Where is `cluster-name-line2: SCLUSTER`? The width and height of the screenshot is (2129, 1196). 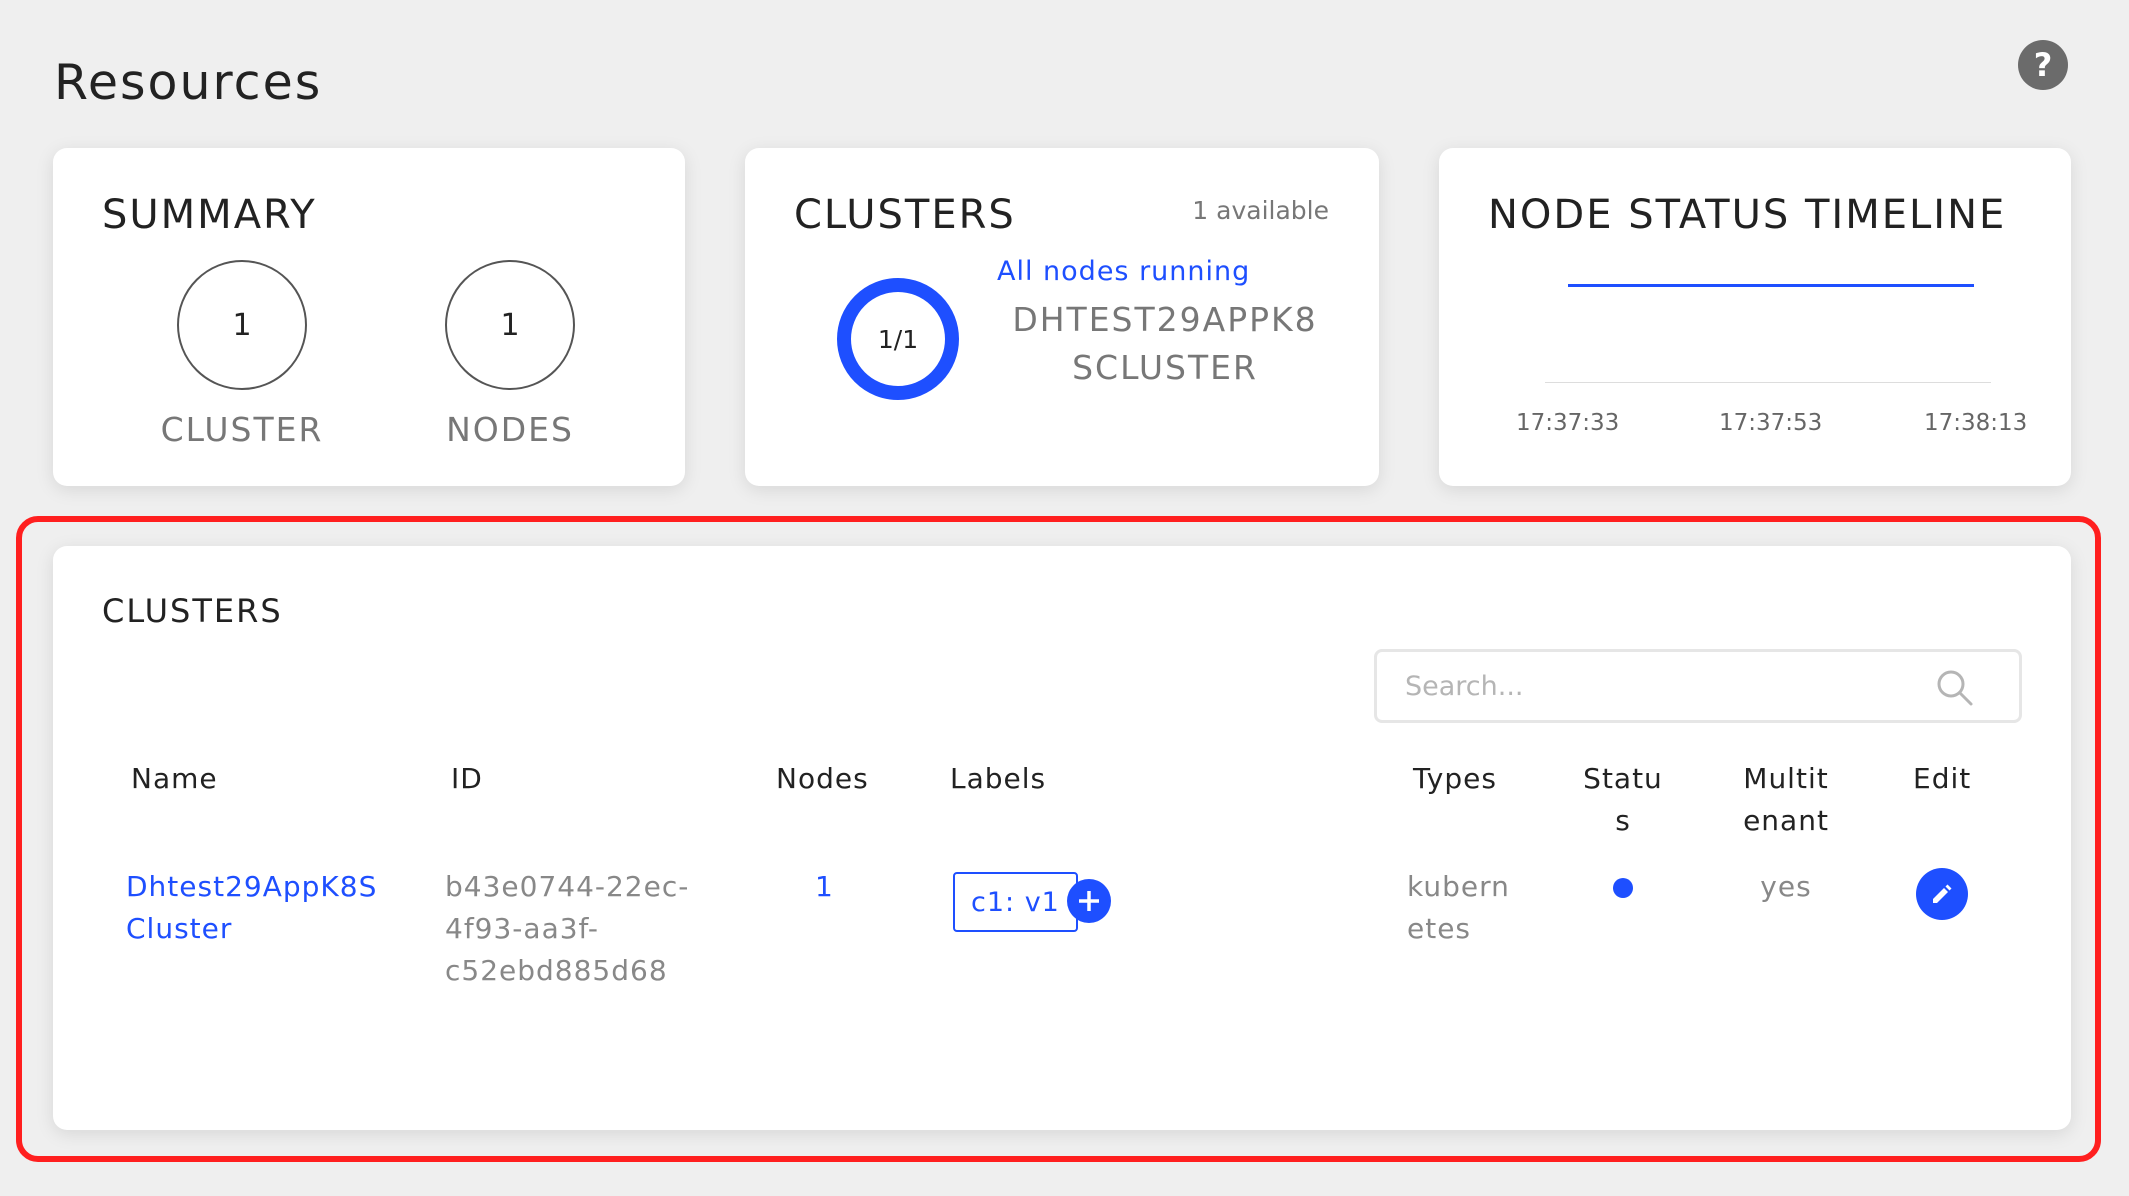
cluster-name-line2: SCLUSTER is located at coordinates (1165, 367).